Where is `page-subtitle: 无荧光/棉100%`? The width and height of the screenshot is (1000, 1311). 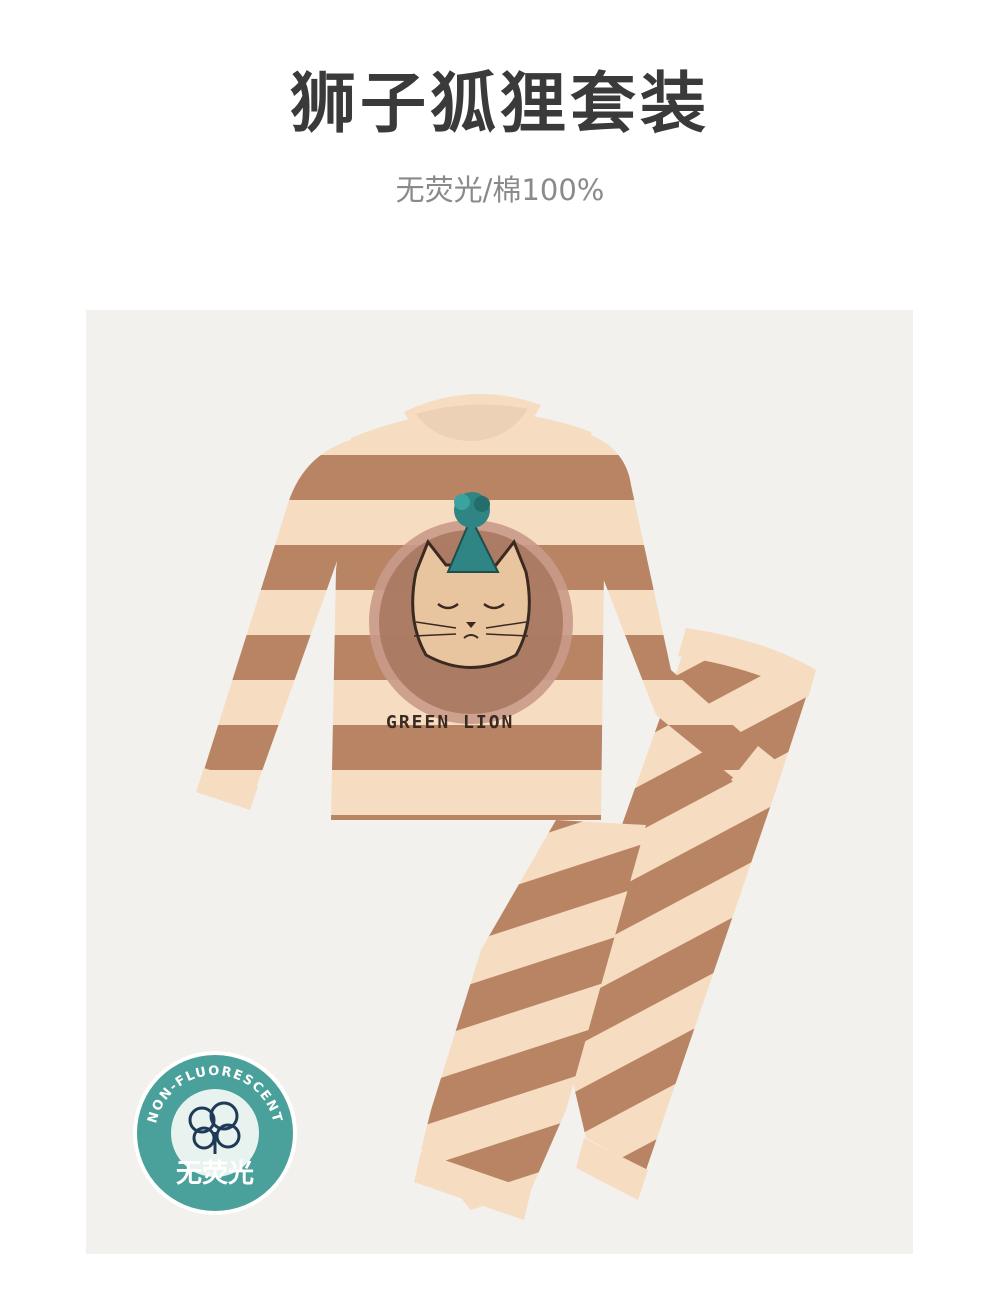
page-subtitle: 无荧光/棉100% is located at coordinates (500, 190).